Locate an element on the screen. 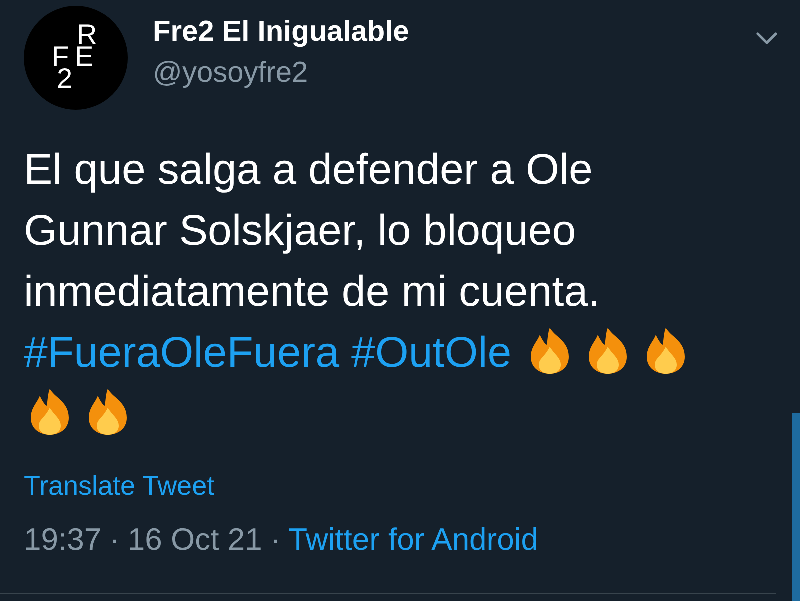  source-link: Twitter for Android is located at coordinates (413, 540).